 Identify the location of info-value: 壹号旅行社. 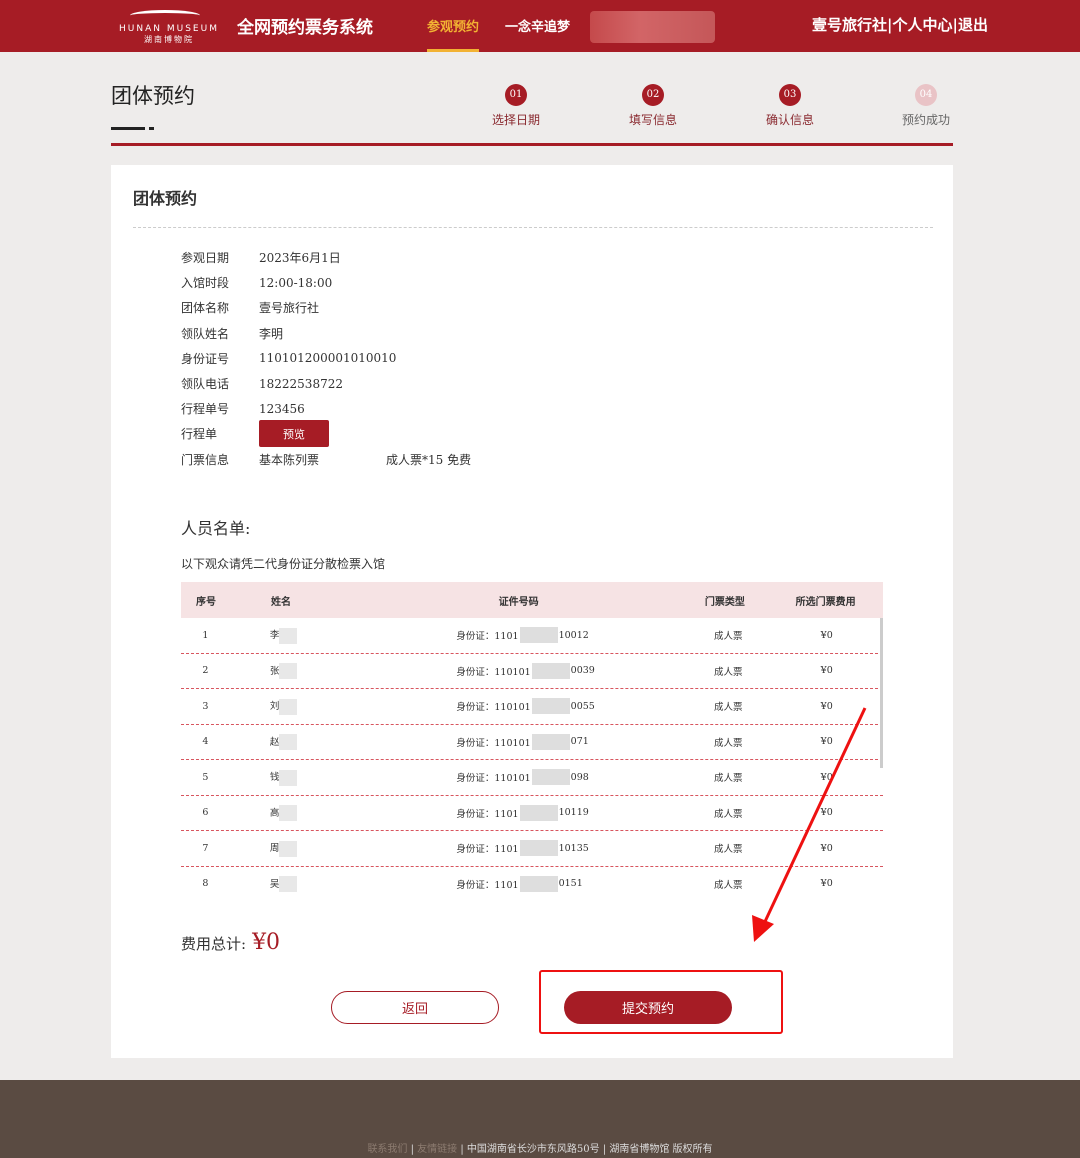
(289, 308).